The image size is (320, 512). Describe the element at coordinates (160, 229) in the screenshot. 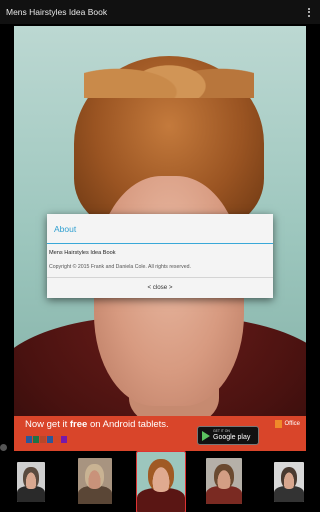

I see `dialog-title: About` at that location.